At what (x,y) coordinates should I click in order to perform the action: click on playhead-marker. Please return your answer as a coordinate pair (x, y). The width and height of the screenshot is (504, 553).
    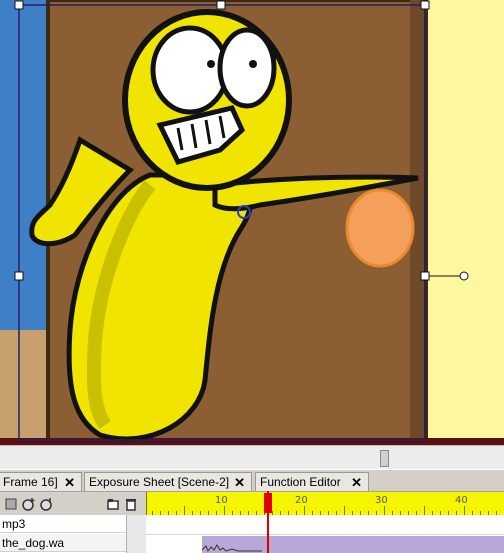
    Looking at the image, I should click on (268, 503).